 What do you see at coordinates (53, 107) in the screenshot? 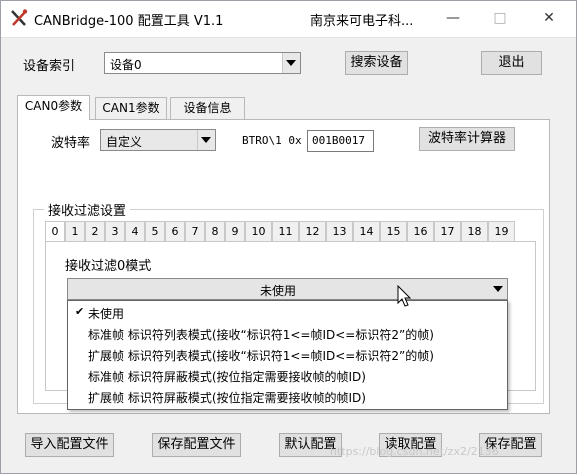
I see `tab-can0: CAN0参数` at bounding box center [53, 107].